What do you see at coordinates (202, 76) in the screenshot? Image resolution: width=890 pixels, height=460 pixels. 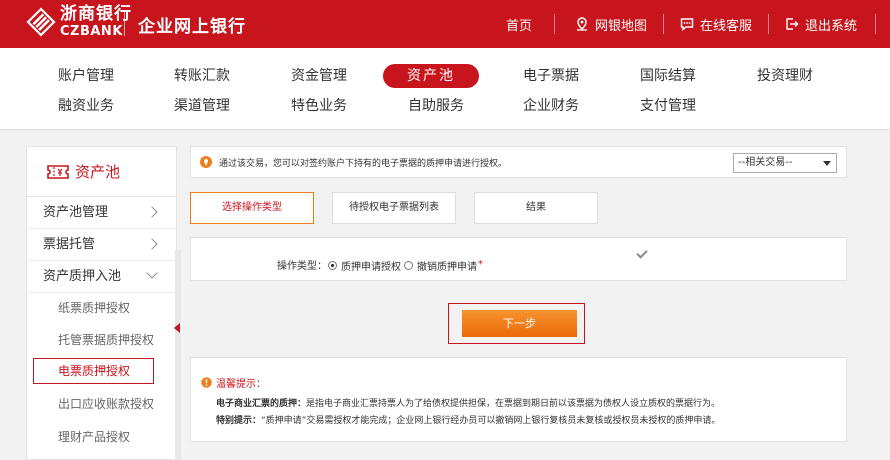 I see `nav-transfer: 转账汇款` at bounding box center [202, 76].